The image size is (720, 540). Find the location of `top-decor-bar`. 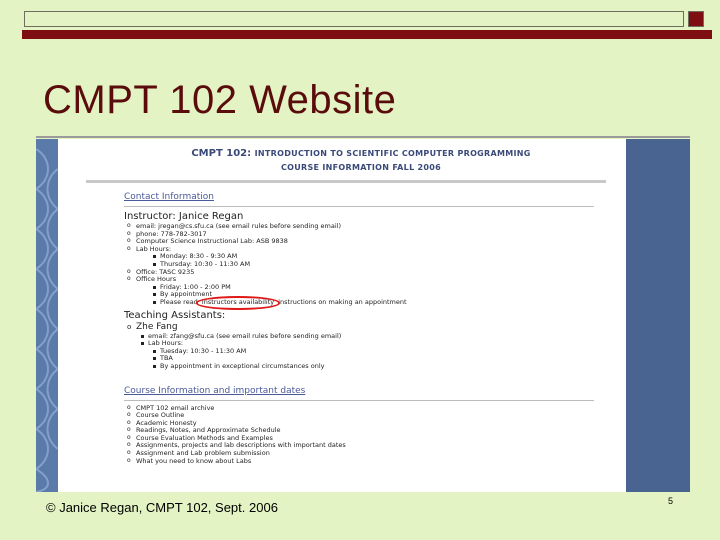

top-decor-bar is located at coordinates (354, 19).